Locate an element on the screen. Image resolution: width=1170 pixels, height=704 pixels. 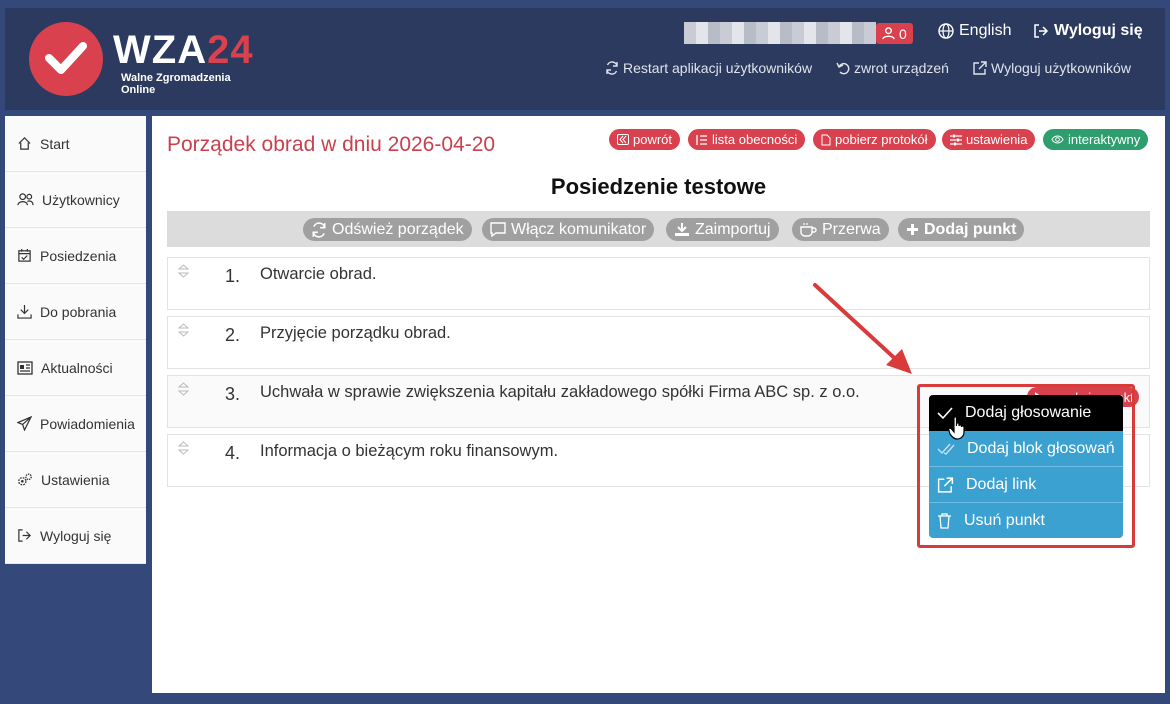
sliders-icon is located at coordinates (956, 139).